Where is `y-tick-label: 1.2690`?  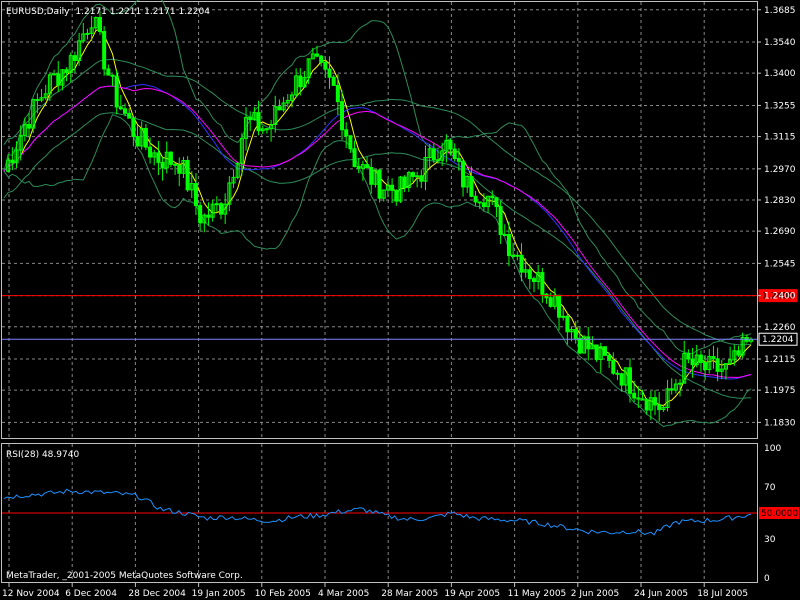
y-tick-label: 1.2690 is located at coordinates (780, 232).